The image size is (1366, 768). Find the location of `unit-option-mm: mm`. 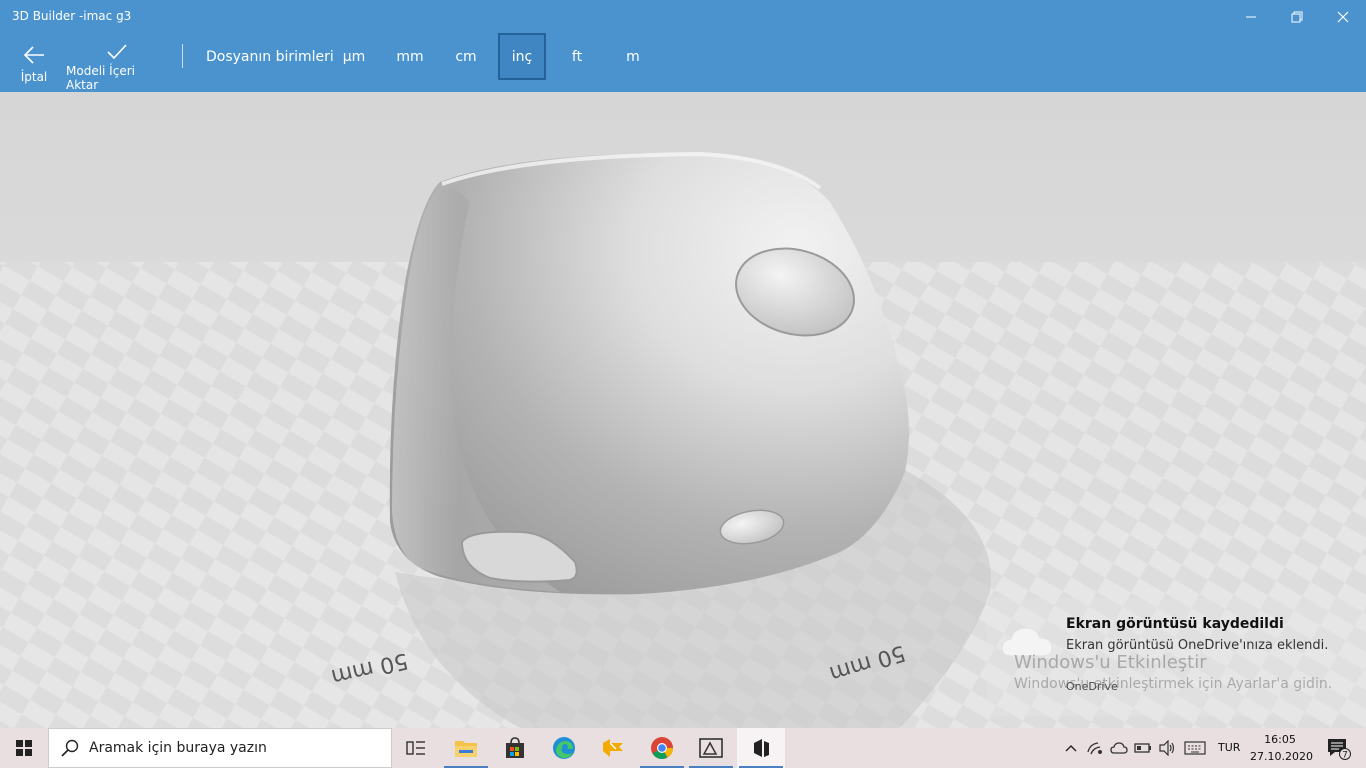

unit-option-mm: mm is located at coordinates (410, 56).